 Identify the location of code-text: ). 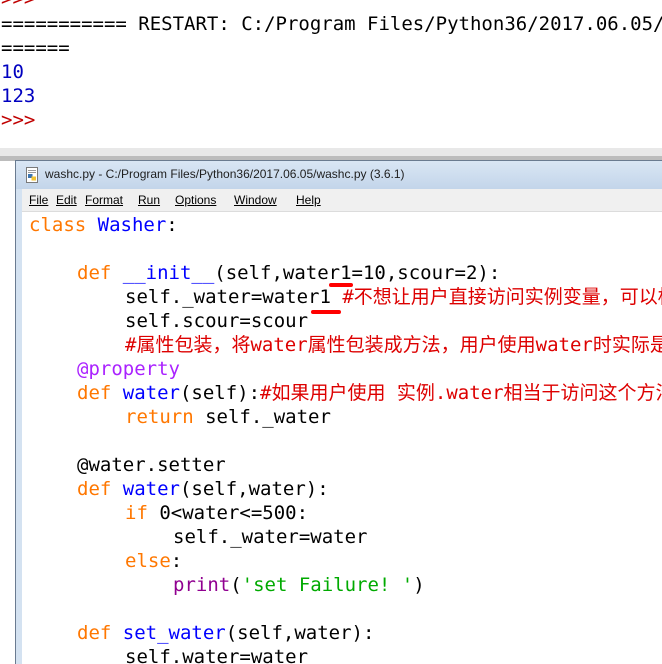
(419, 585).